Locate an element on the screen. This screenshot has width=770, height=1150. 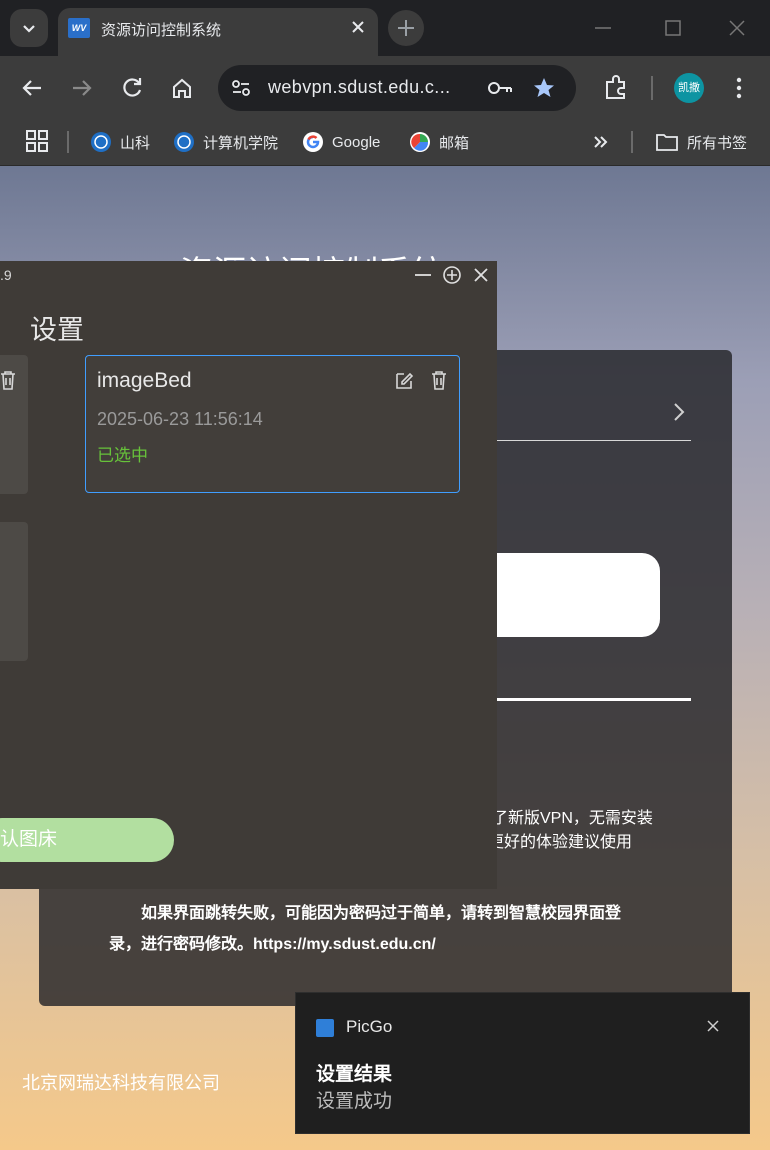
apps-grid-icon is located at coordinates (37, 141).